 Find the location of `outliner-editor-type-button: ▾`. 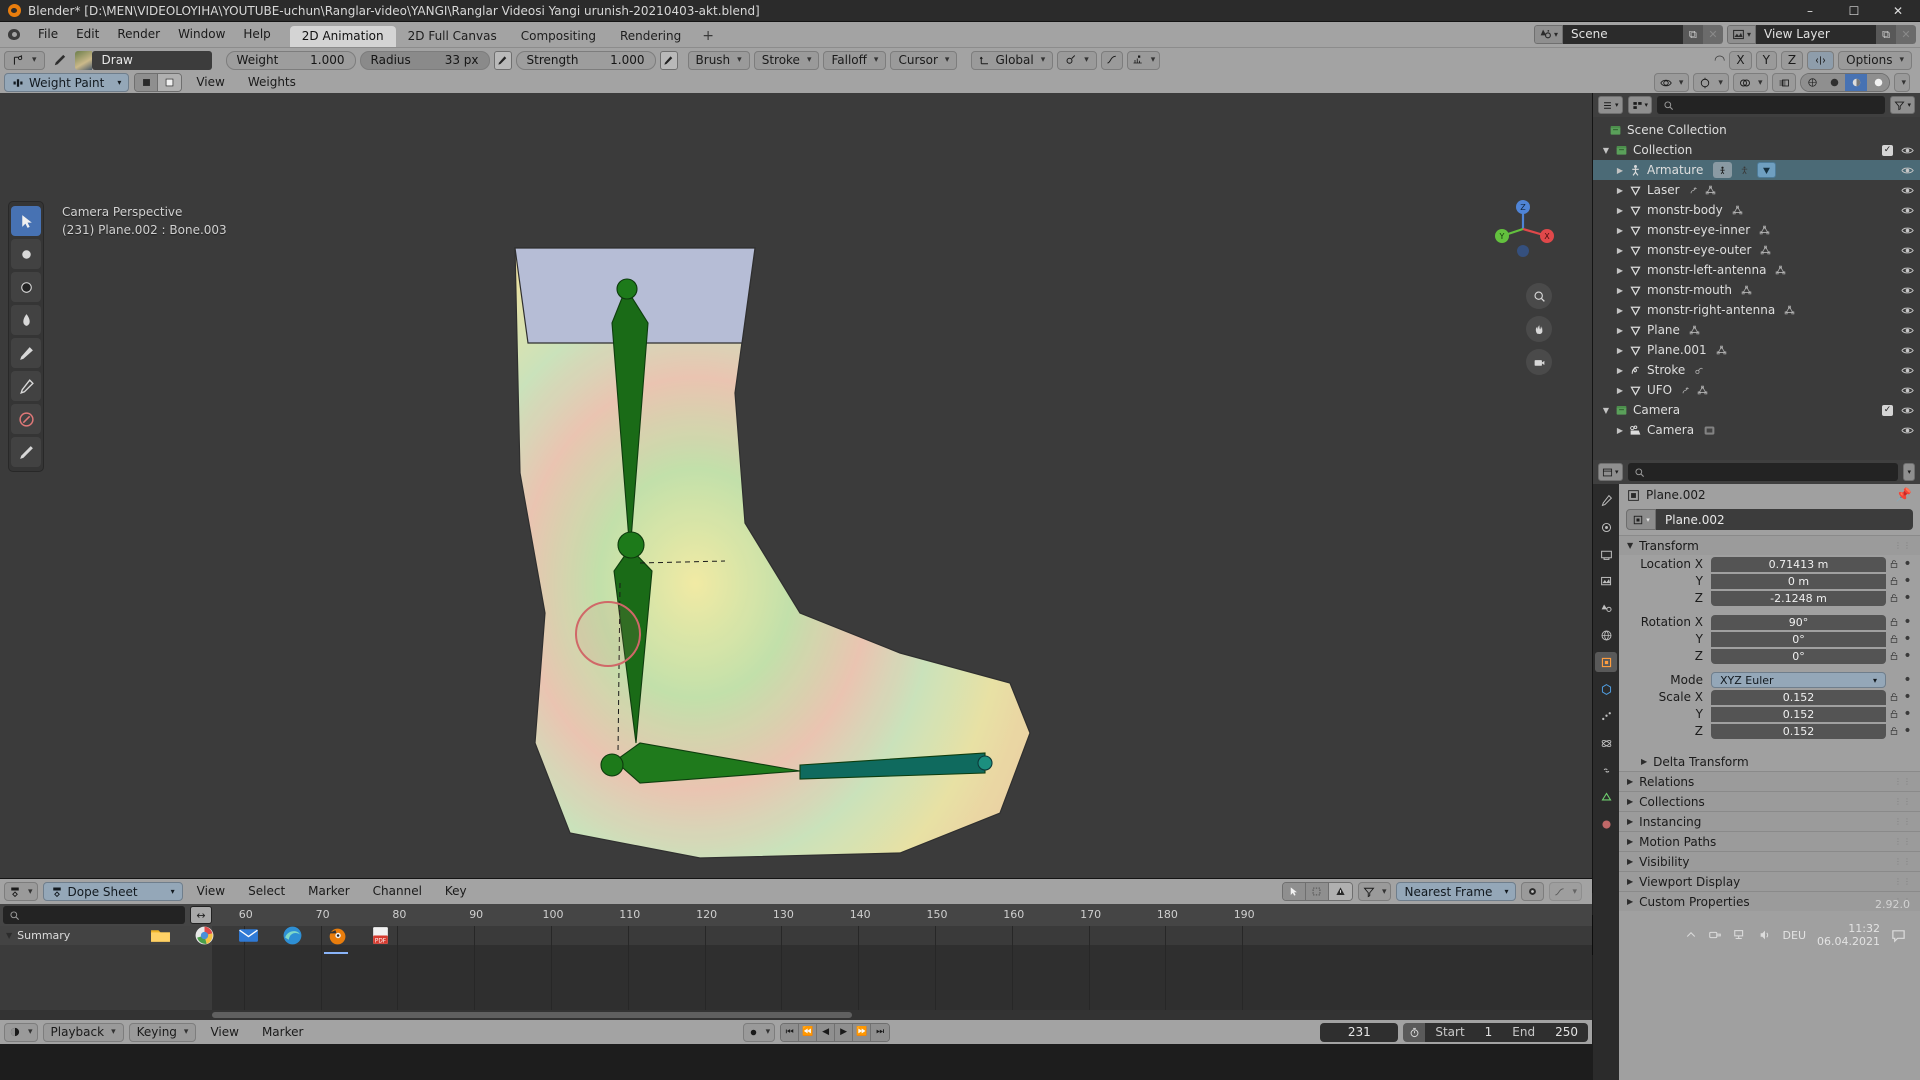

outliner-editor-type-button: ▾ is located at coordinates (1610, 105).